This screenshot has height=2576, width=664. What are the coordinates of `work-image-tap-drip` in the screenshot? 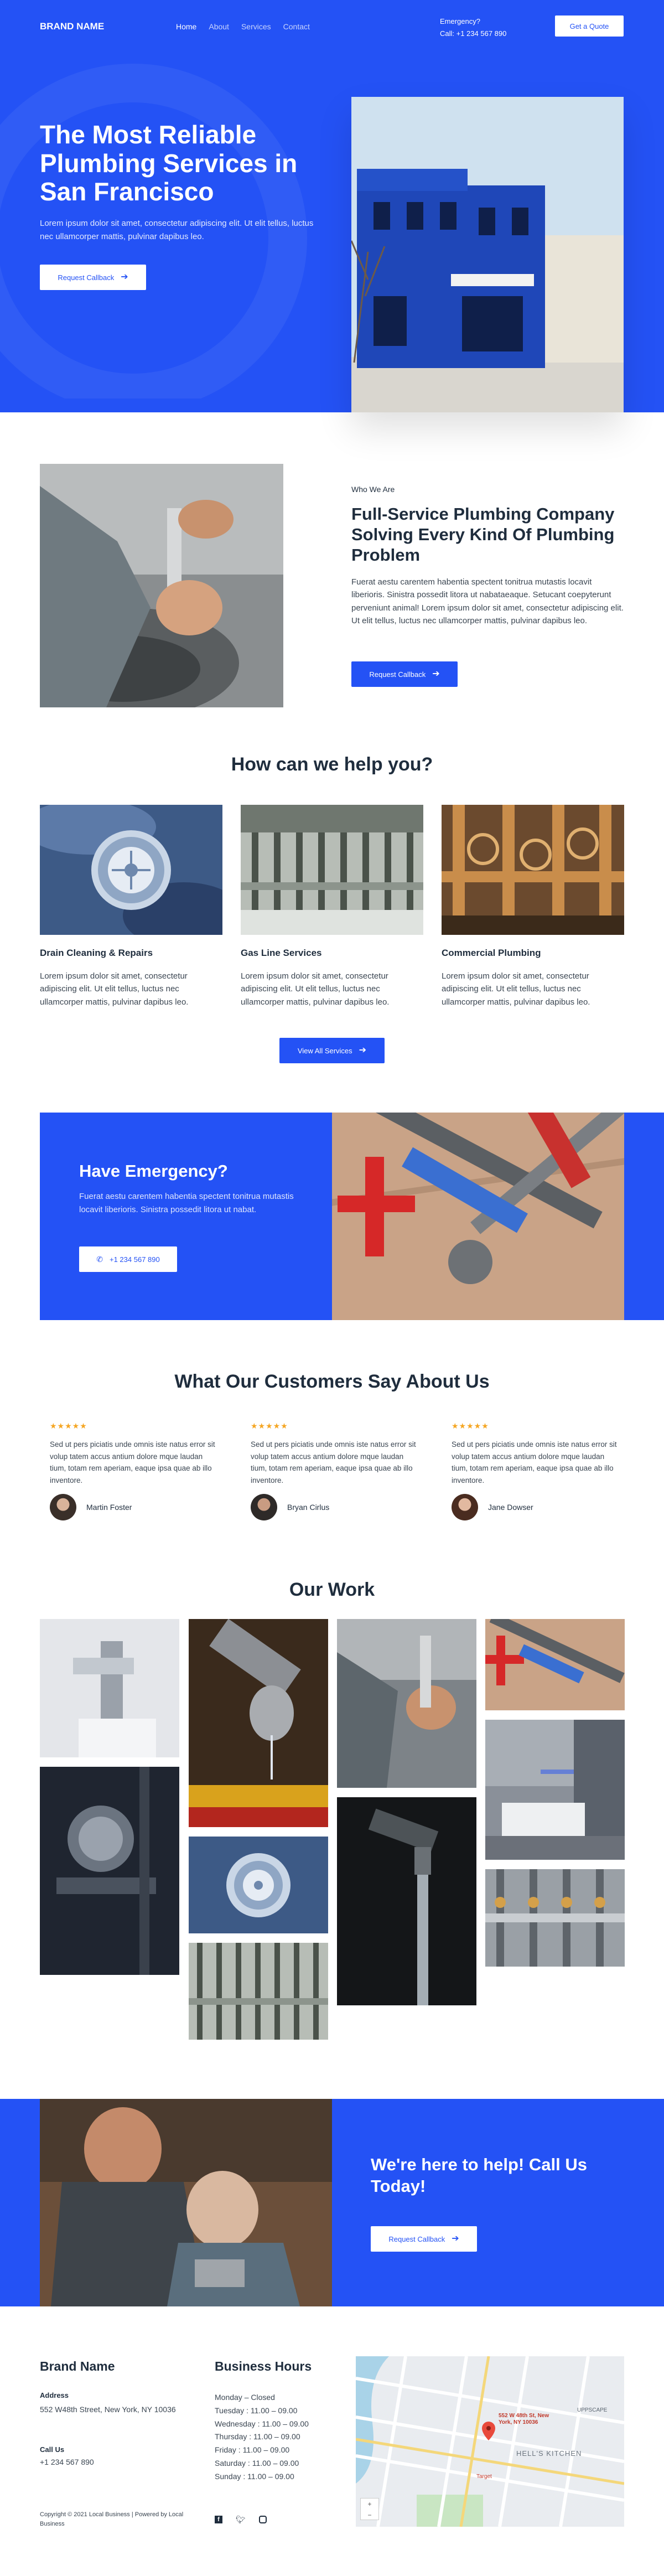 It's located at (258, 1723).